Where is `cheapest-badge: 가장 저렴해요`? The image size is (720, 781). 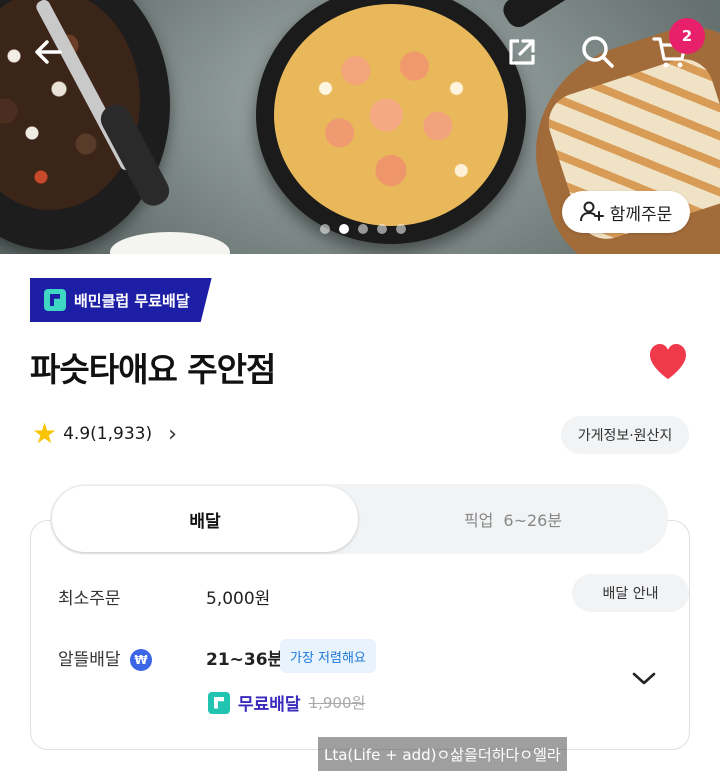 cheapest-badge: 가장 저렴해요 is located at coordinates (328, 656).